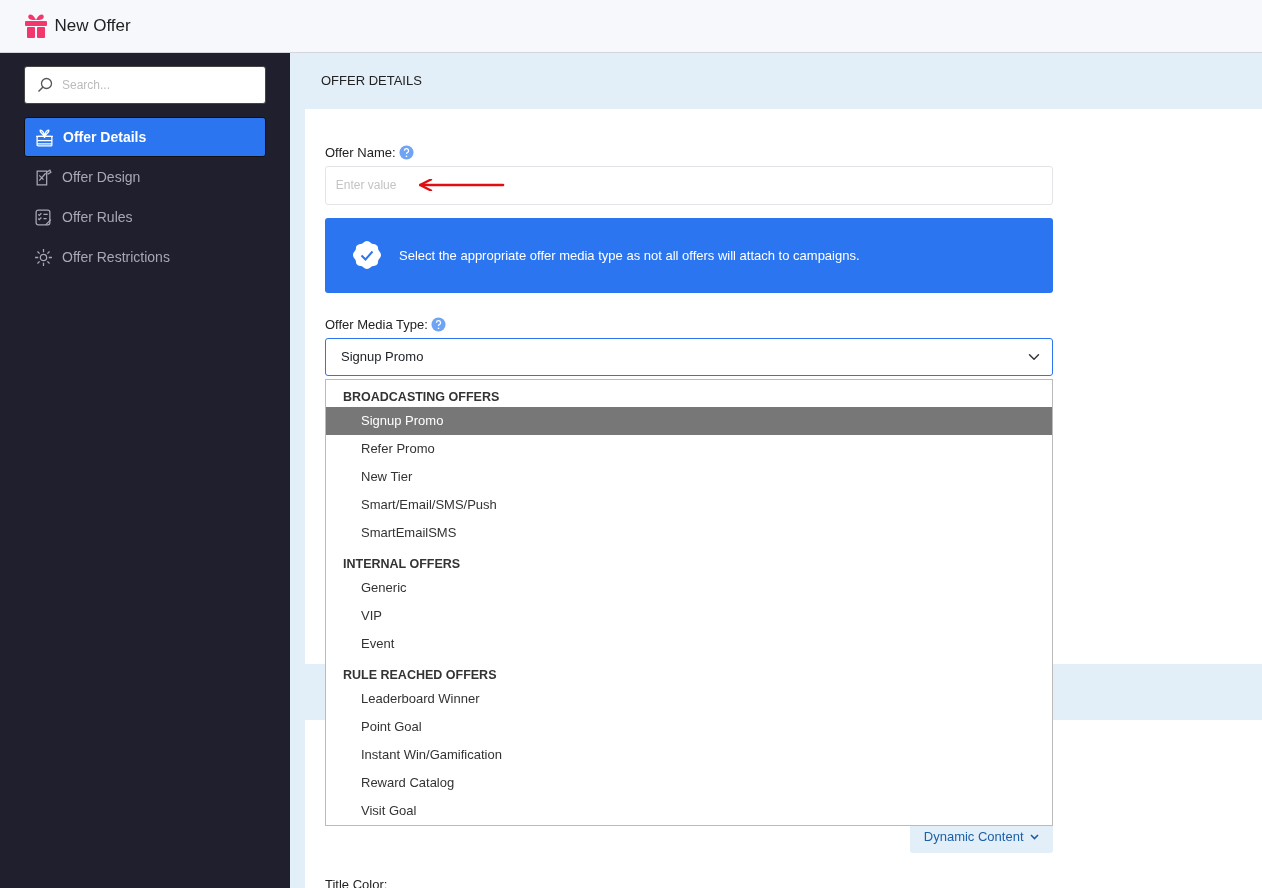  Describe the element at coordinates (145, 217) in the screenshot. I see `sidebar-item: Offer Rules` at that location.